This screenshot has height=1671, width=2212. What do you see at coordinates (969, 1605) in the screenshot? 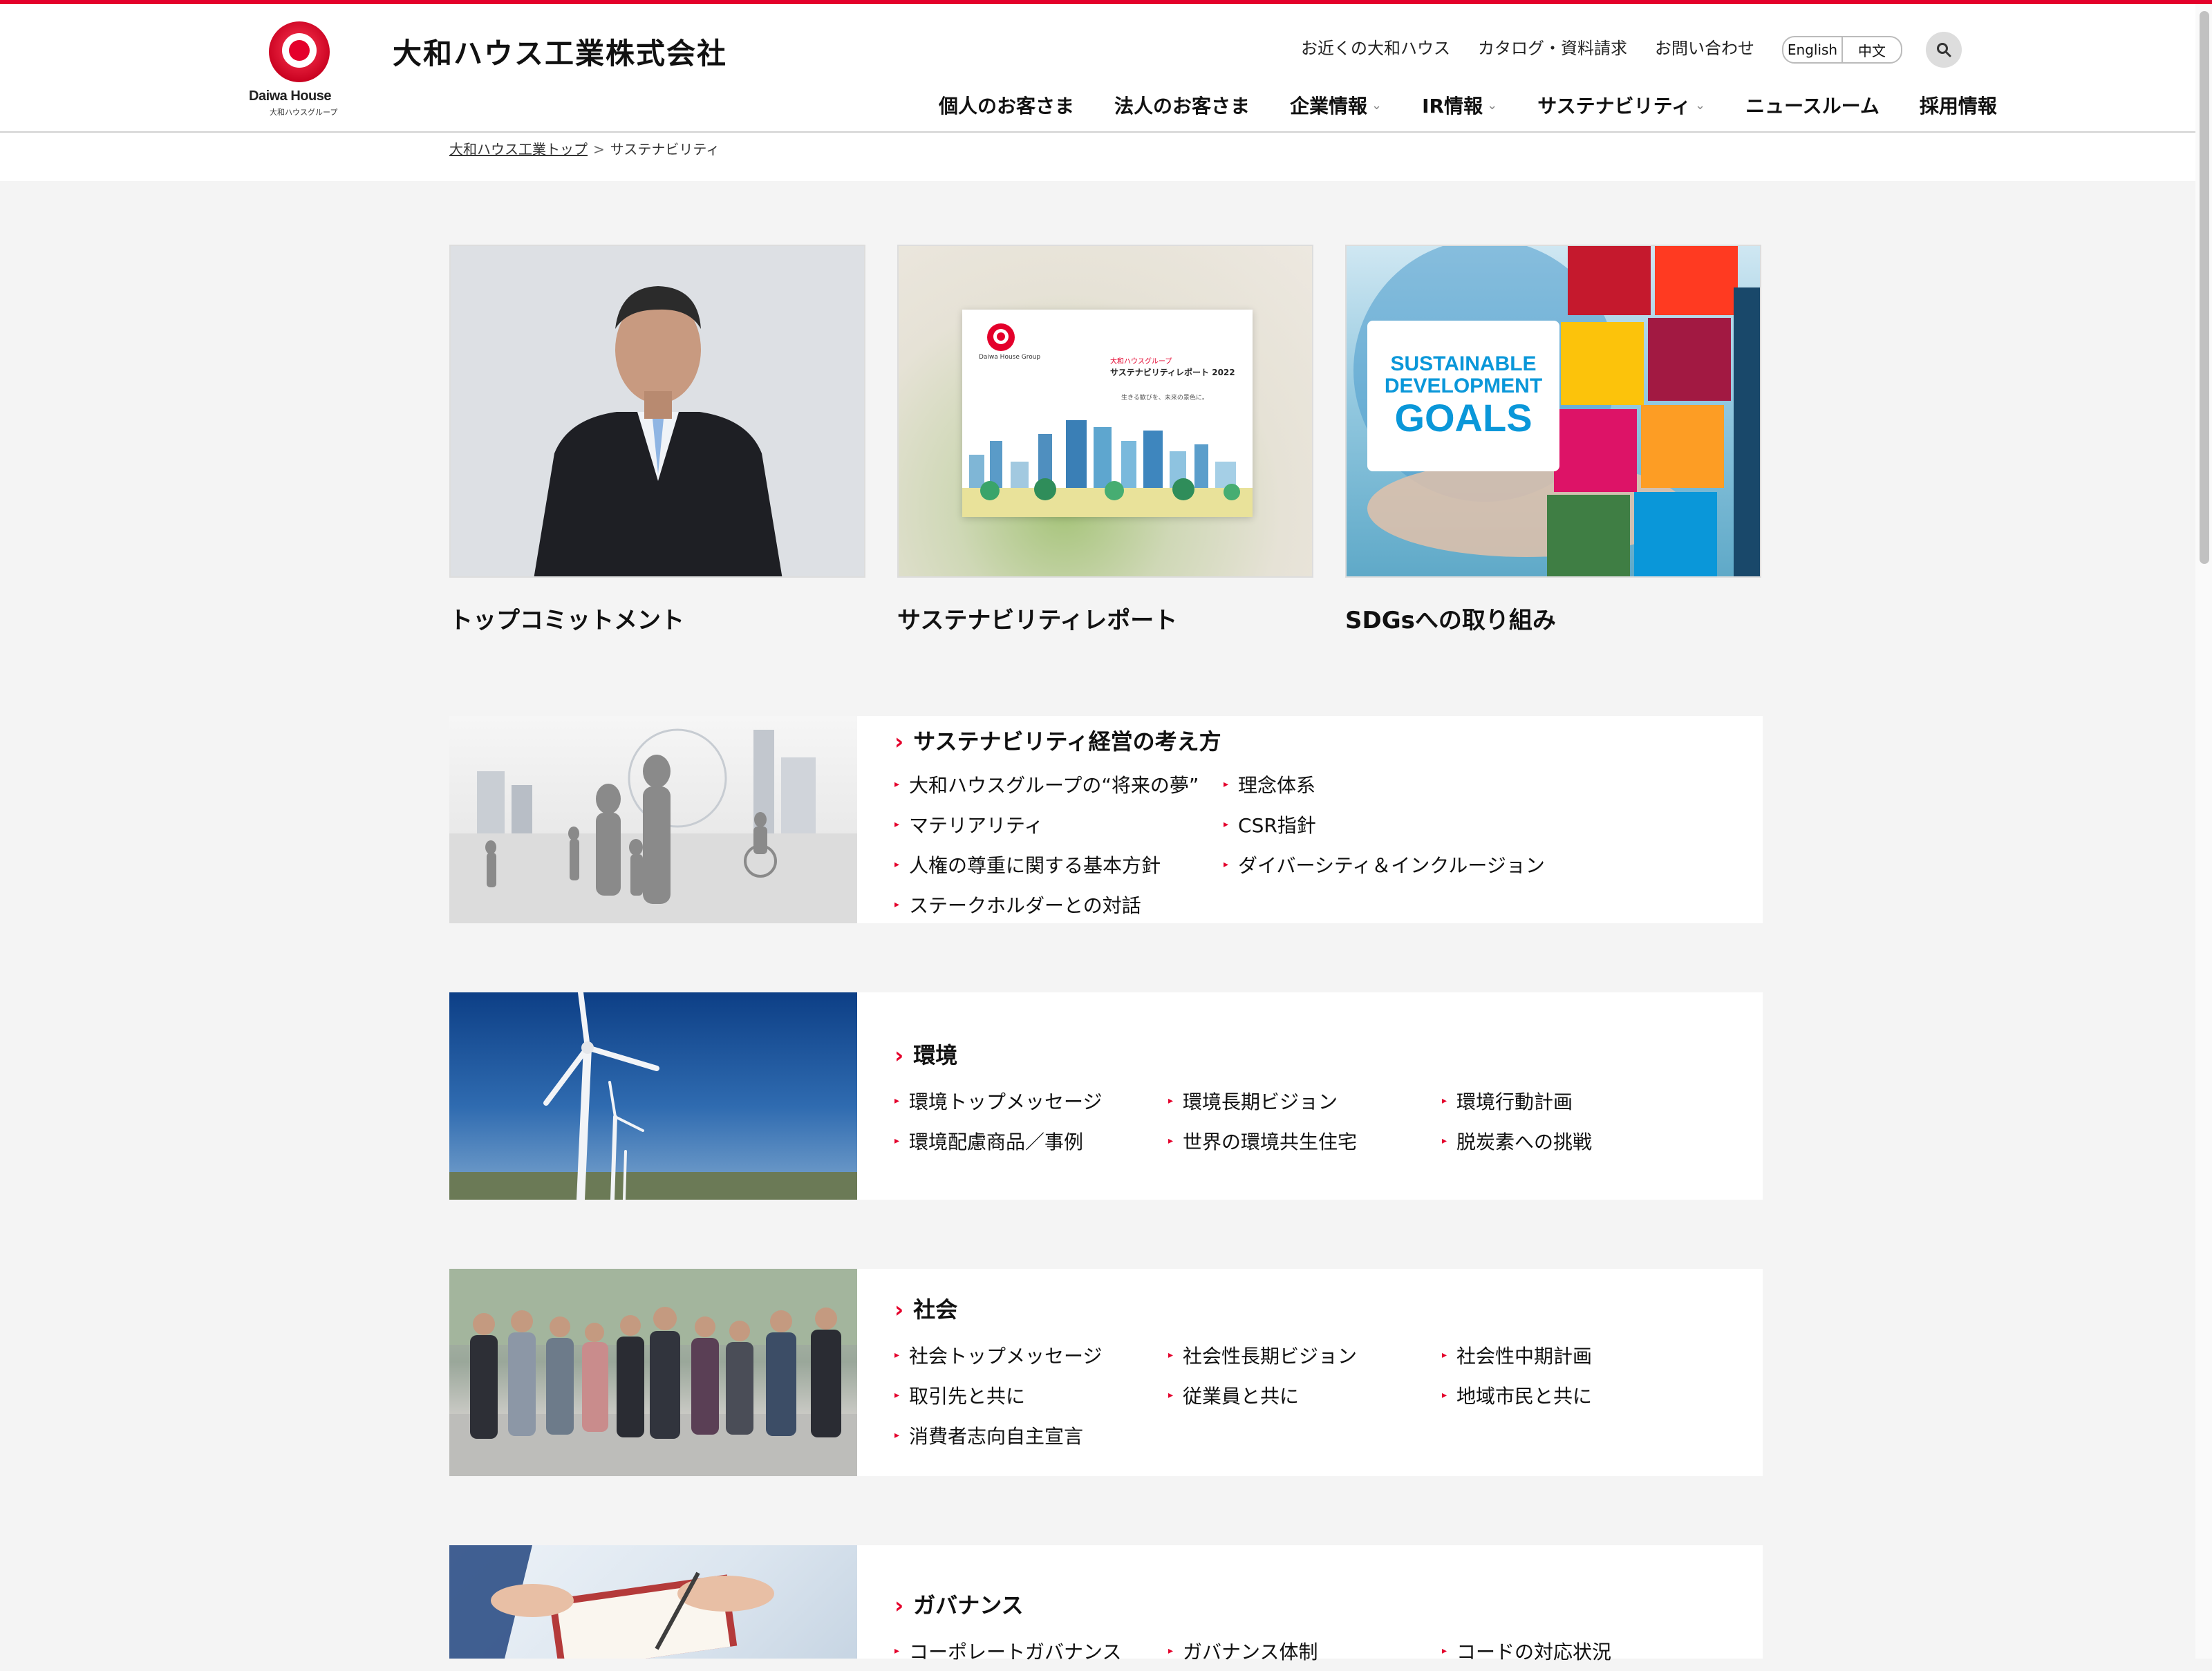
I see `heading-label: ガバナンス` at bounding box center [969, 1605].